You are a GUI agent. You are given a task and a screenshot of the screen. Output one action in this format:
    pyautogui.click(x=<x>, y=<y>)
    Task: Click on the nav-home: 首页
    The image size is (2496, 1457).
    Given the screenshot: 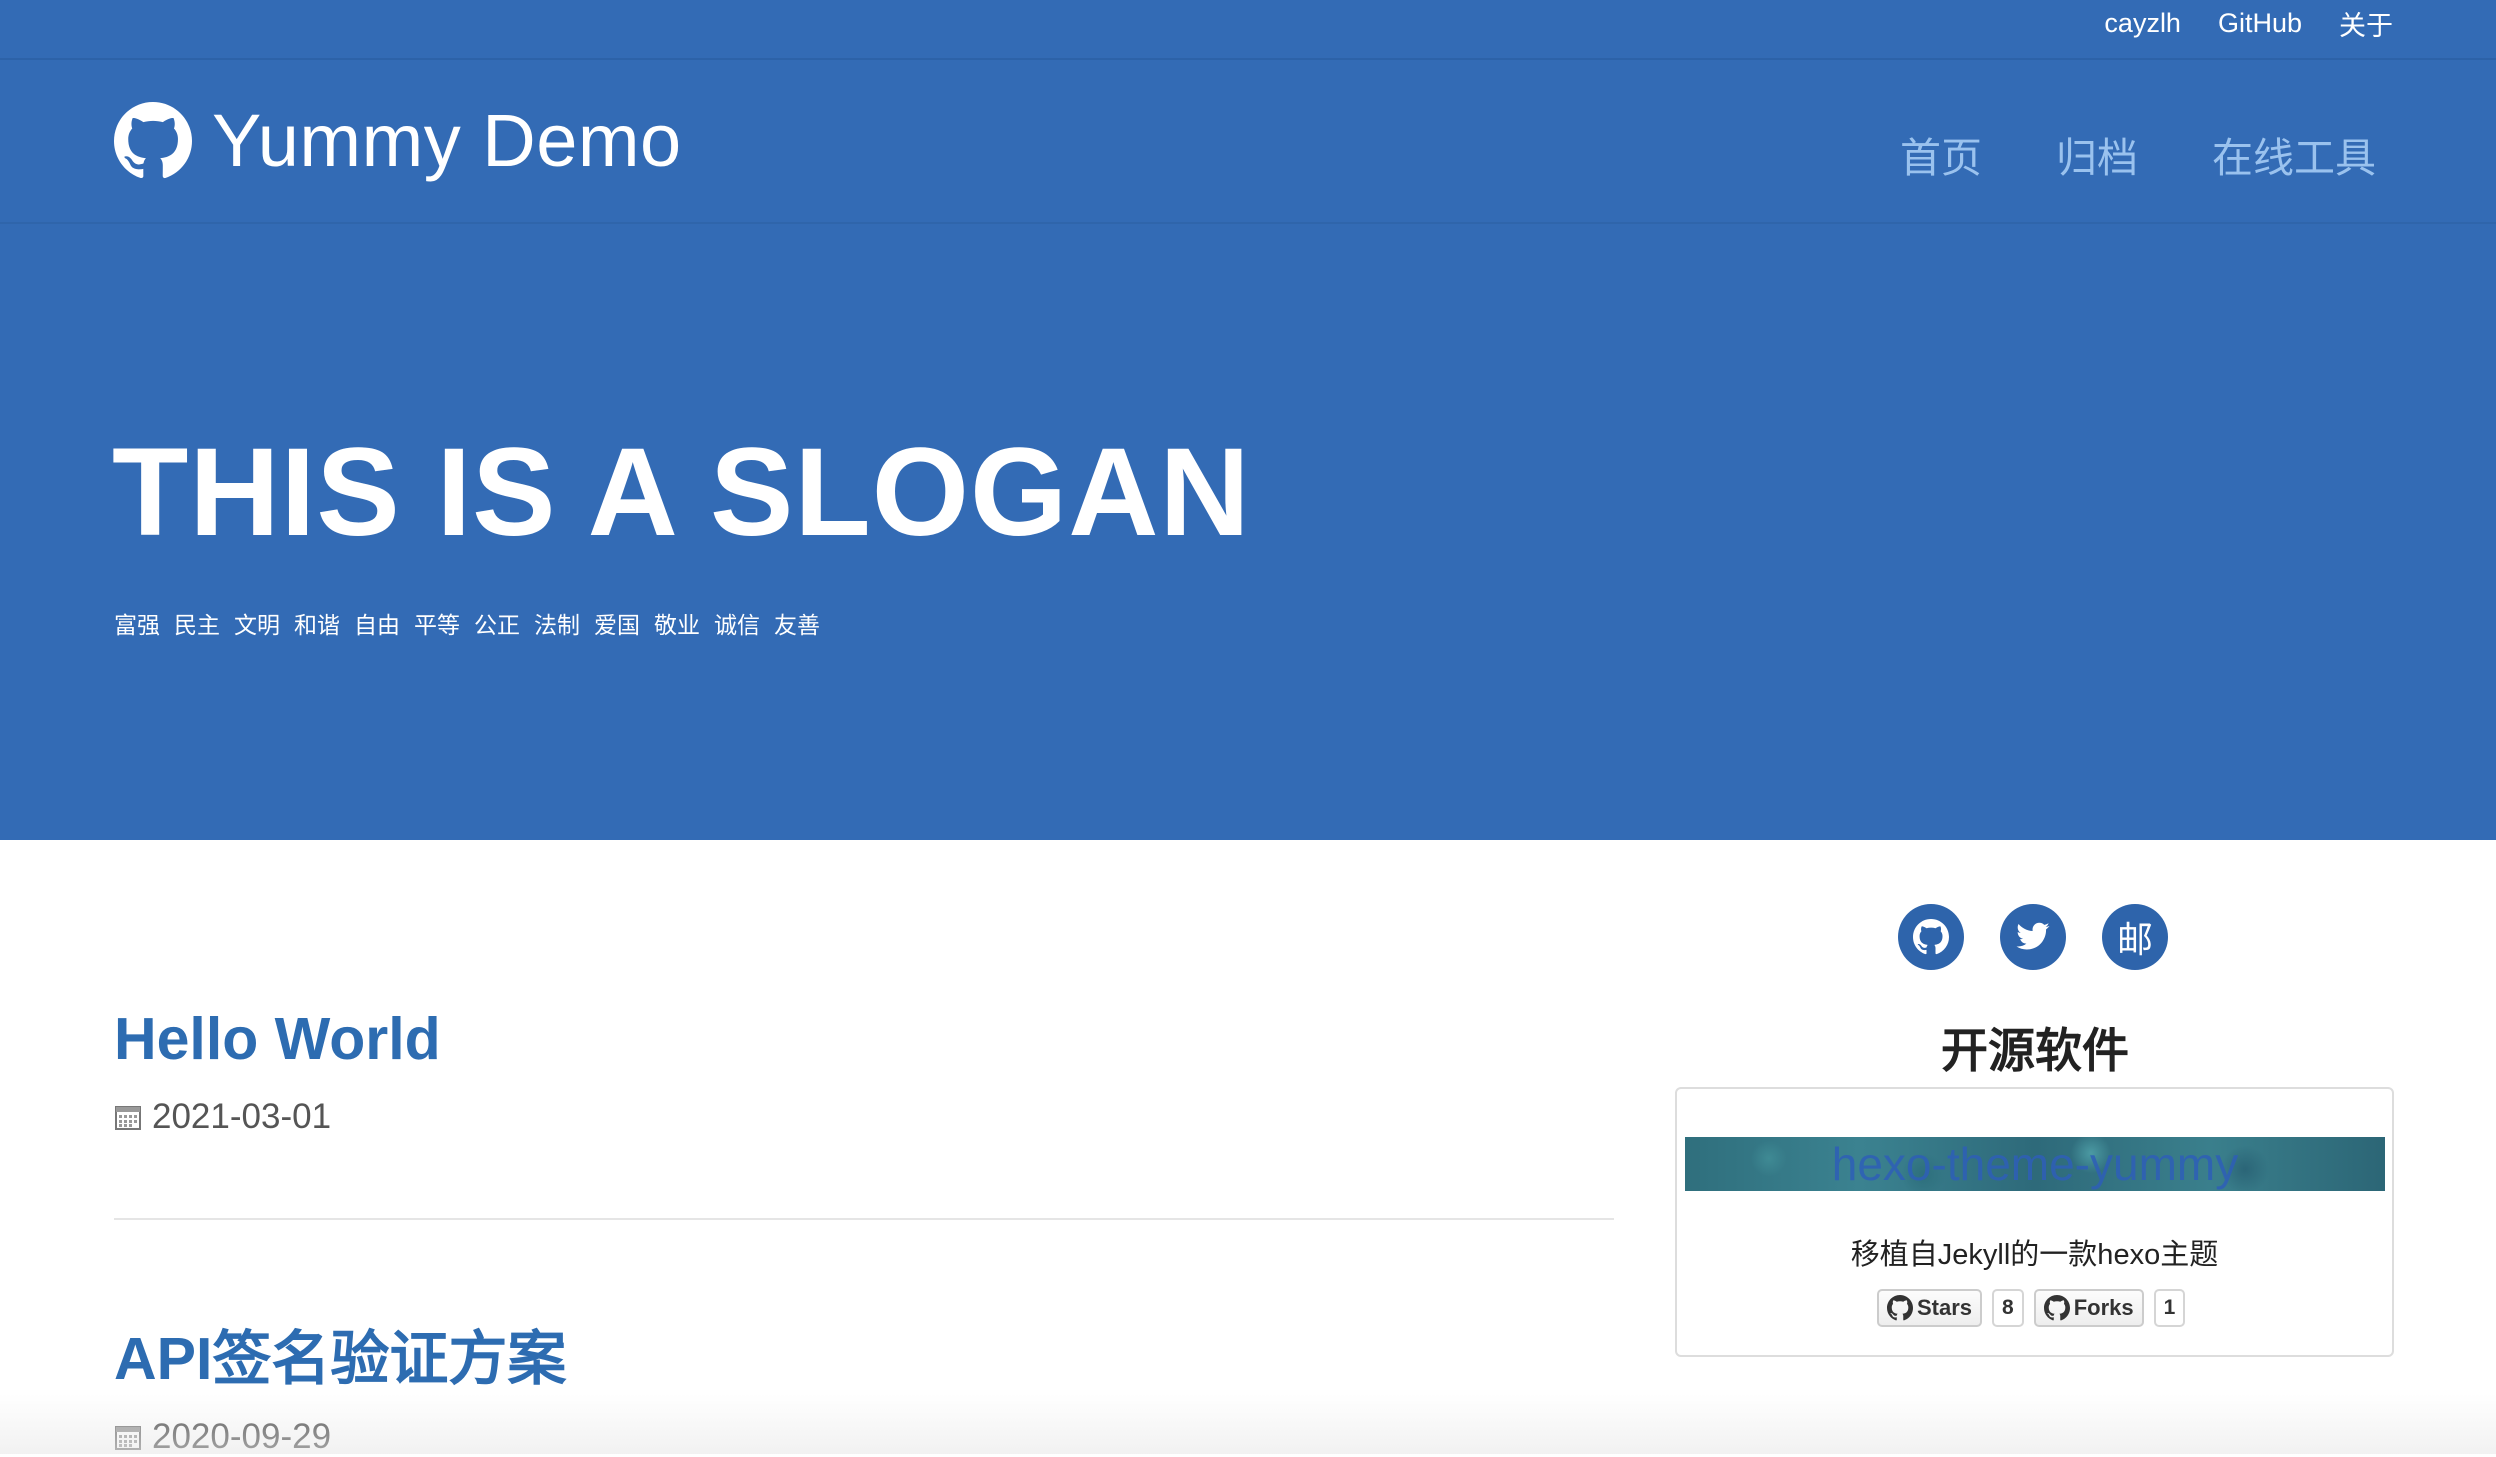 What is the action you would take?
    pyautogui.click(x=1941, y=154)
    